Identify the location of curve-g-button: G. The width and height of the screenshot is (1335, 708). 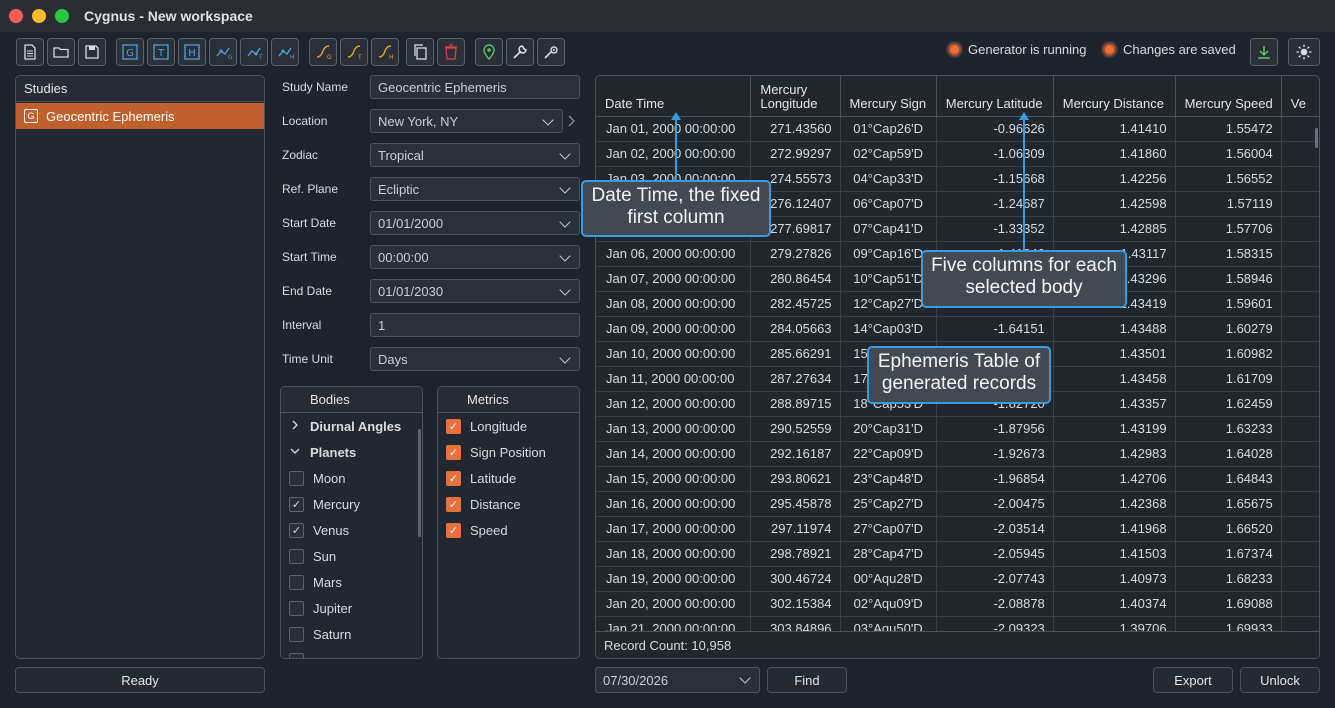
(323, 52).